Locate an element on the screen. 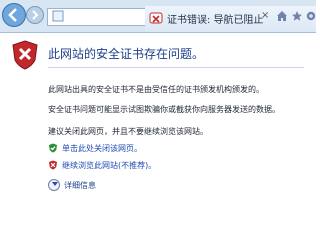 The height and width of the screenshot is (240, 320). chevron-down-icon is located at coordinates (54, 185).